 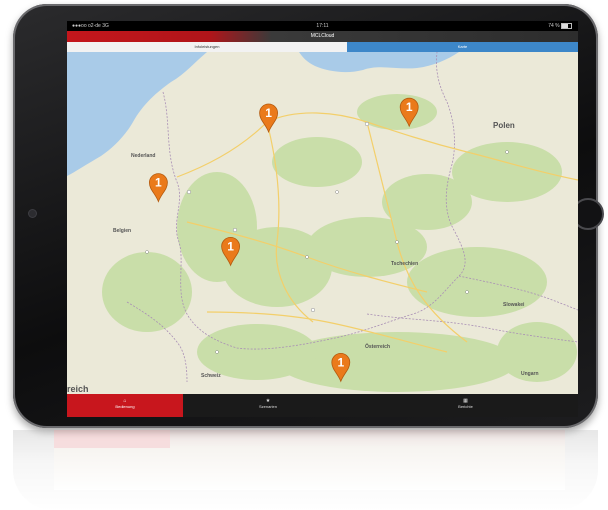 What do you see at coordinates (504, 125) in the screenshot?
I see `map-label-polen: Polen` at bounding box center [504, 125].